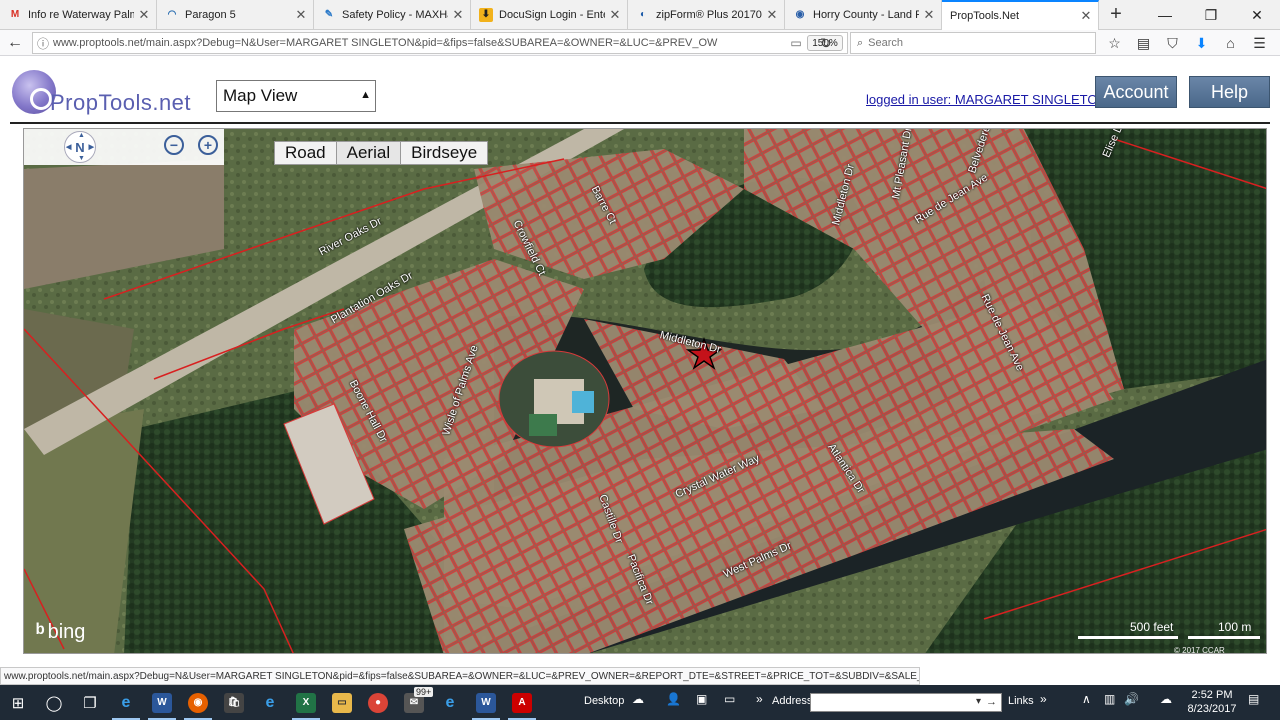  What do you see at coordinates (260, 95) in the screenshot?
I see `view-select-value: Map View` at bounding box center [260, 95].